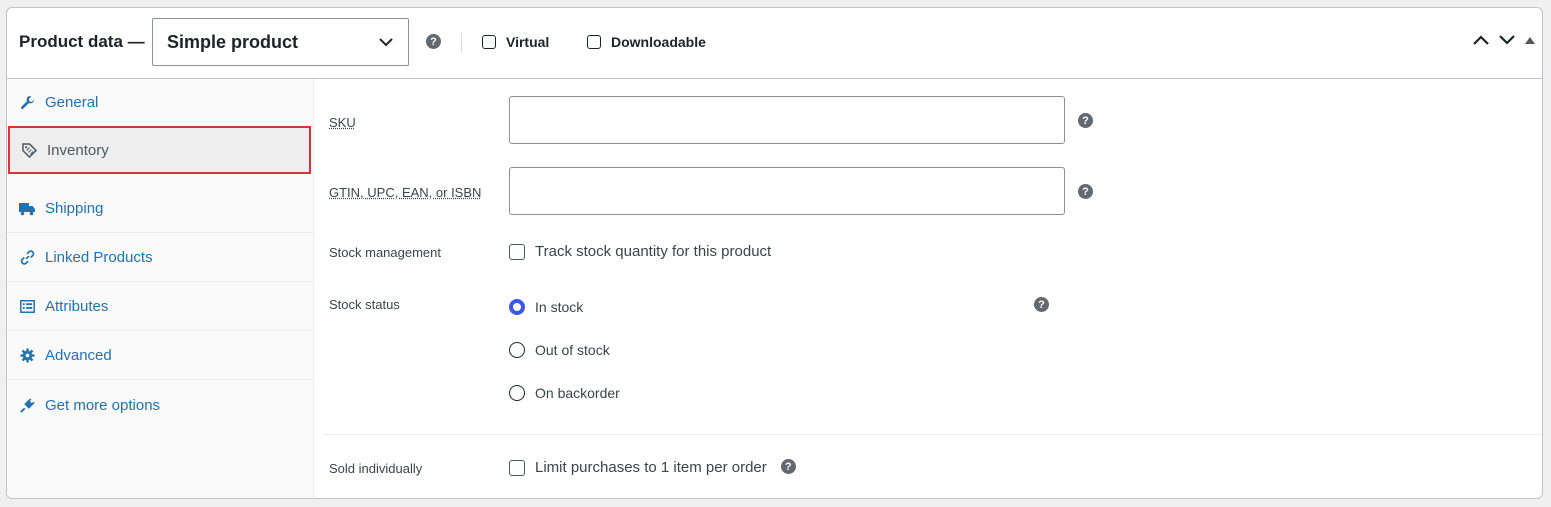 The image size is (1551, 507). What do you see at coordinates (405, 192) in the screenshot?
I see `gtin-label: GTIN, UPC, EAN, or ISBN` at bounding box center [405, 192].